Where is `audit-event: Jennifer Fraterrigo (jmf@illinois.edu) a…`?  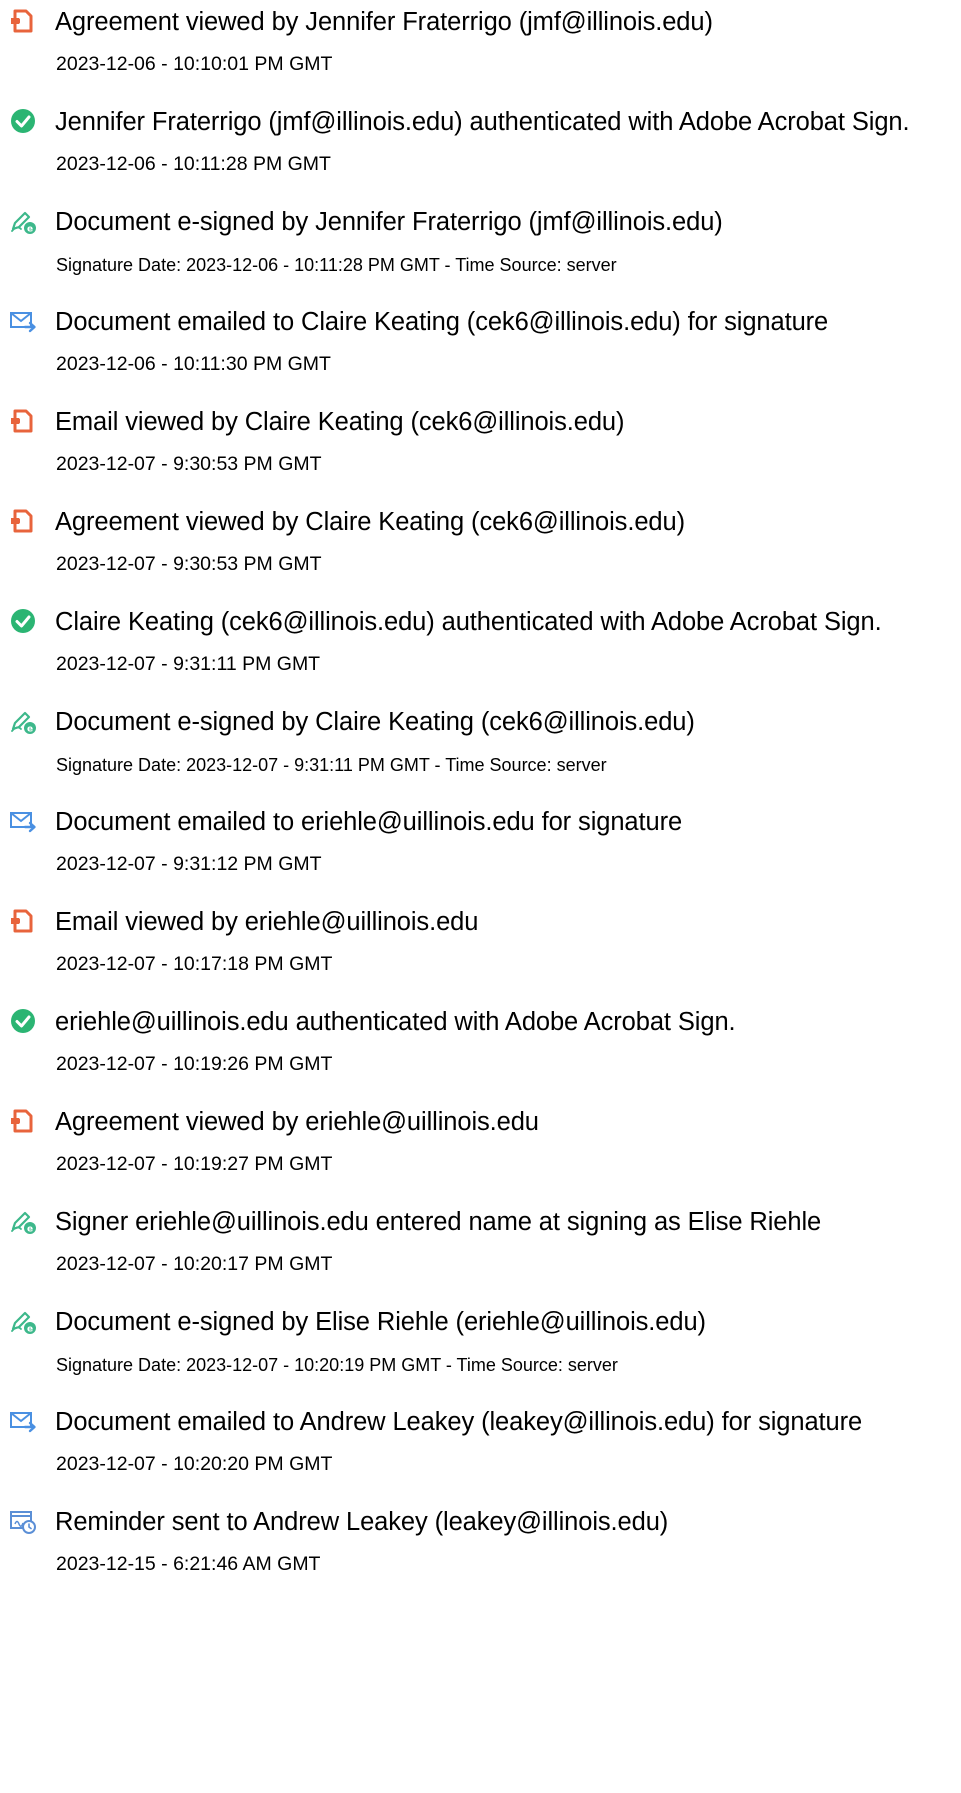
audit-event: Jennifer Fraterrigo (jmf@illinois.edu) a… is located at coordinates (480, 150).